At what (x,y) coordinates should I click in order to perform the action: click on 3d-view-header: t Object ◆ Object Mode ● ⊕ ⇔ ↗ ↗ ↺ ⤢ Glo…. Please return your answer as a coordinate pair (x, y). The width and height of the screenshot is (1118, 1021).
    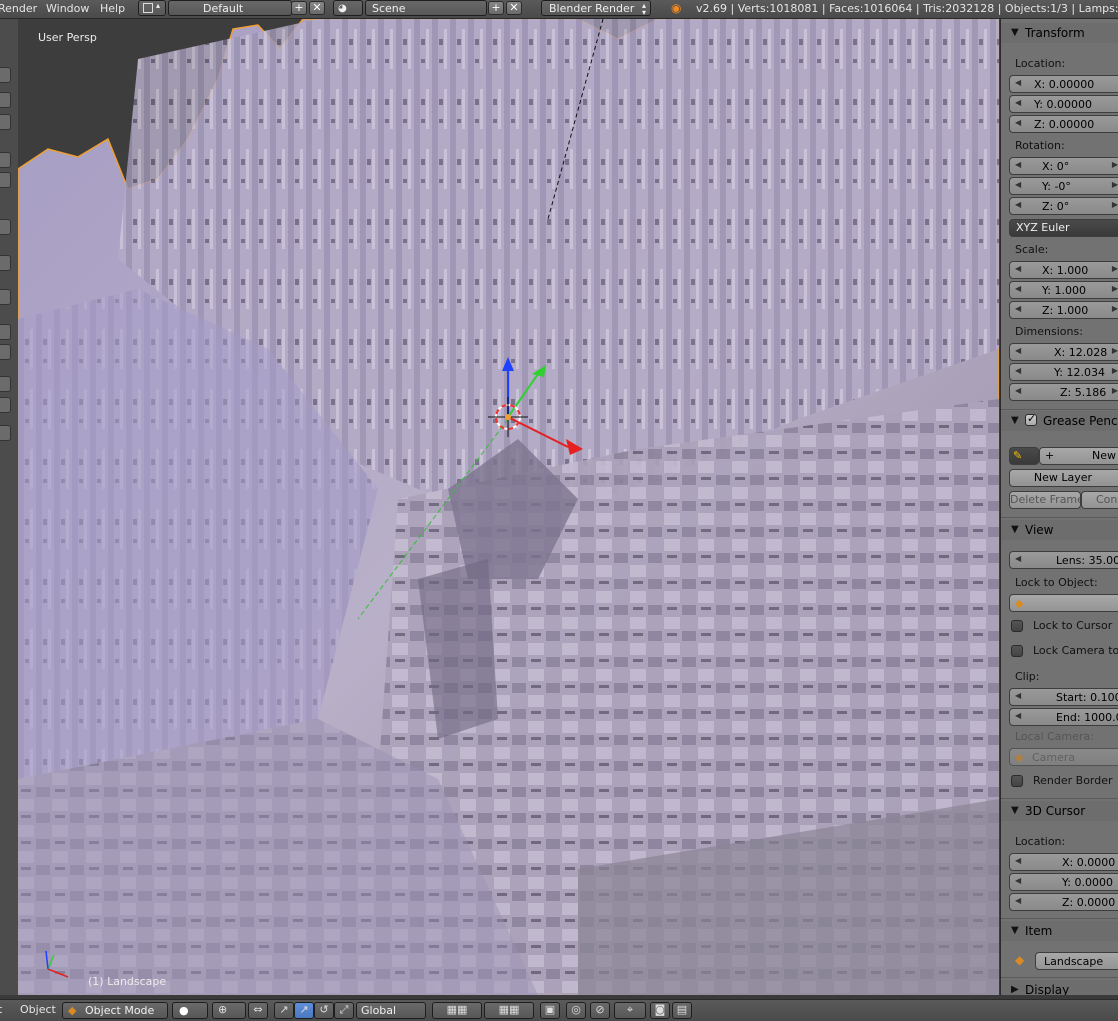
    Looking at the image, I should click on (559, 1010).